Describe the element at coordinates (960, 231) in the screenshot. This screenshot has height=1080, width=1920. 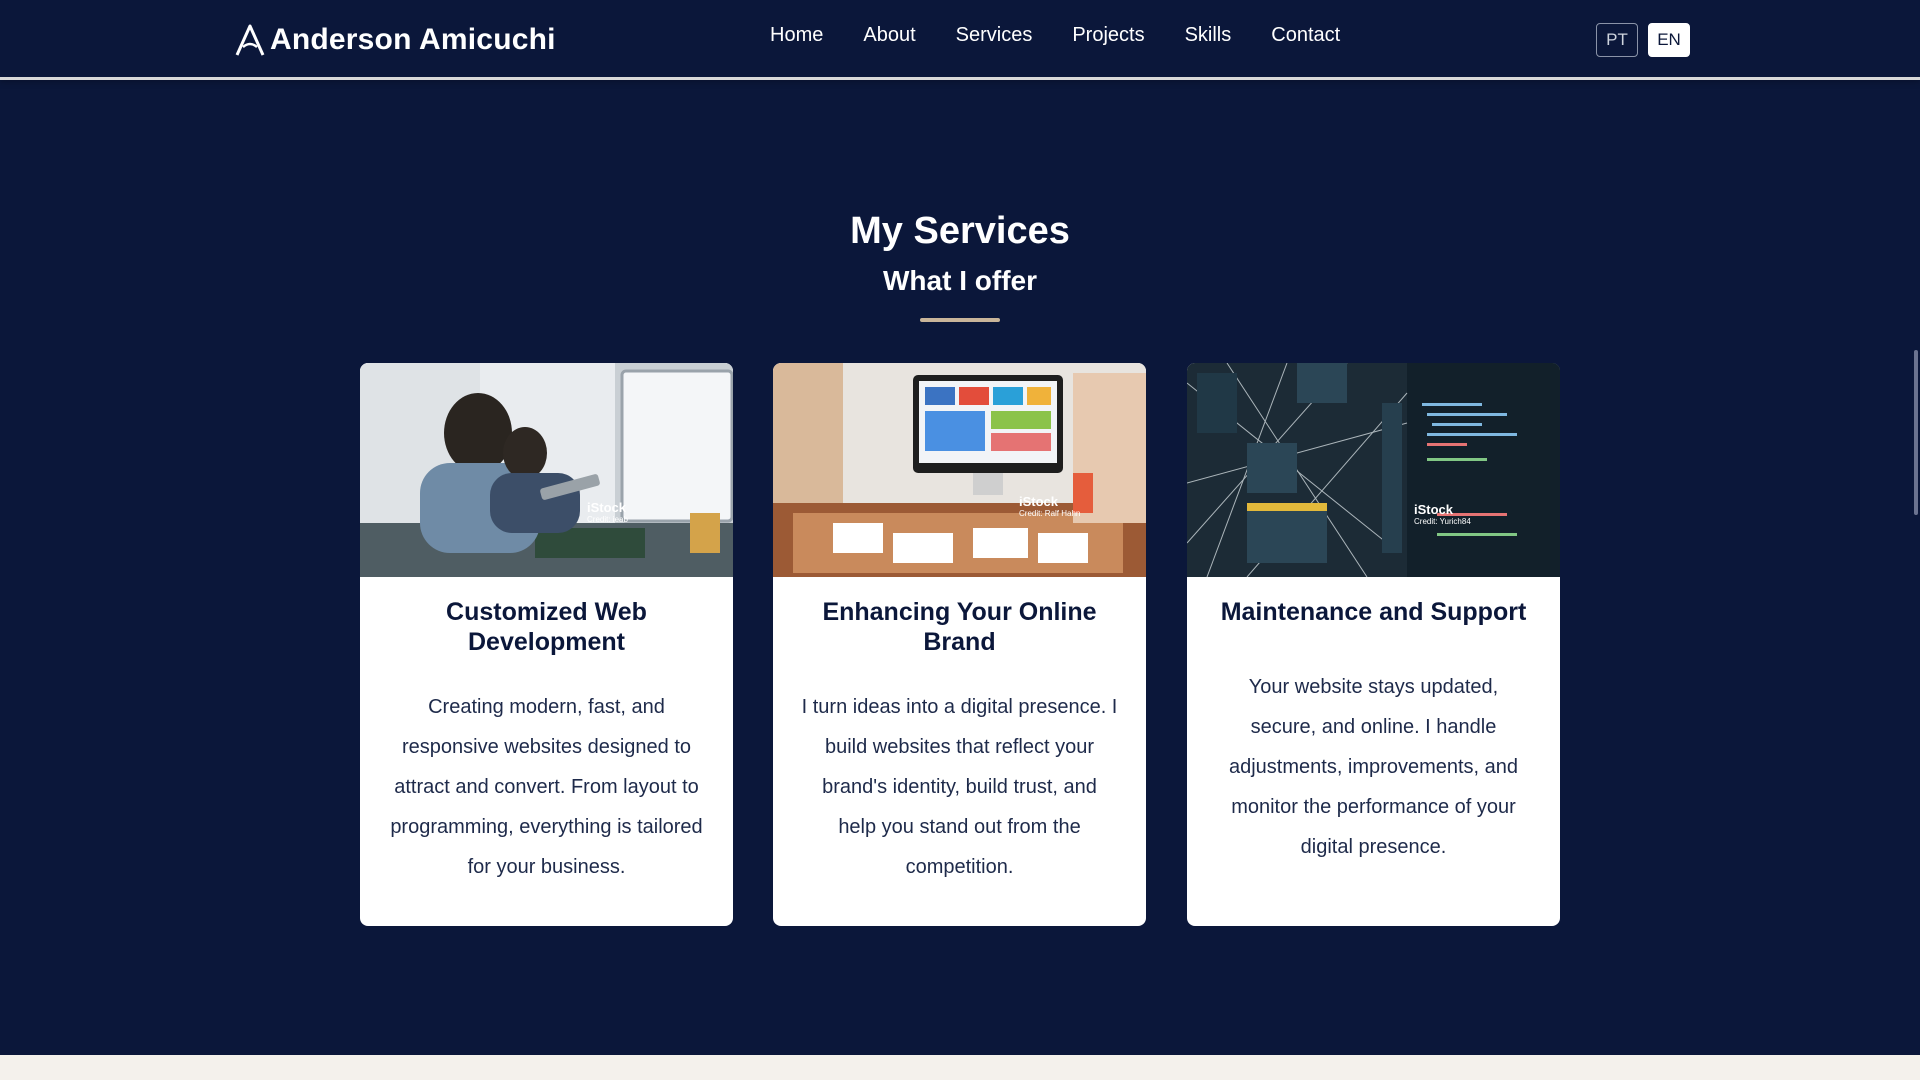
I see `section-title: My Services` at that location.